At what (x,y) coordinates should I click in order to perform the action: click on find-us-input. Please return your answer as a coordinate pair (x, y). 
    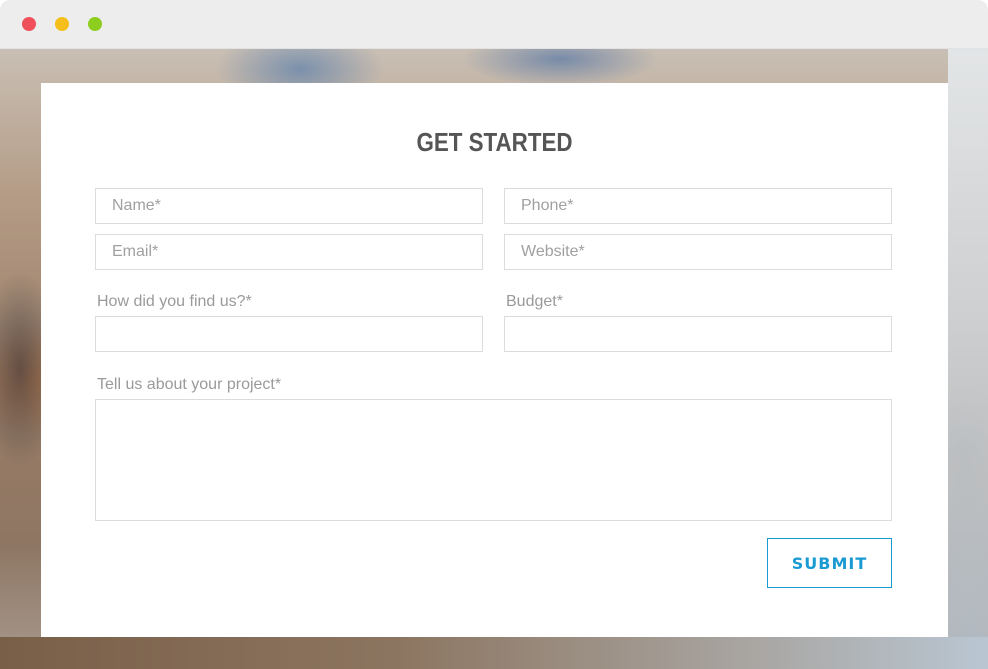
    Looking at the image, I should click on (289, 334).